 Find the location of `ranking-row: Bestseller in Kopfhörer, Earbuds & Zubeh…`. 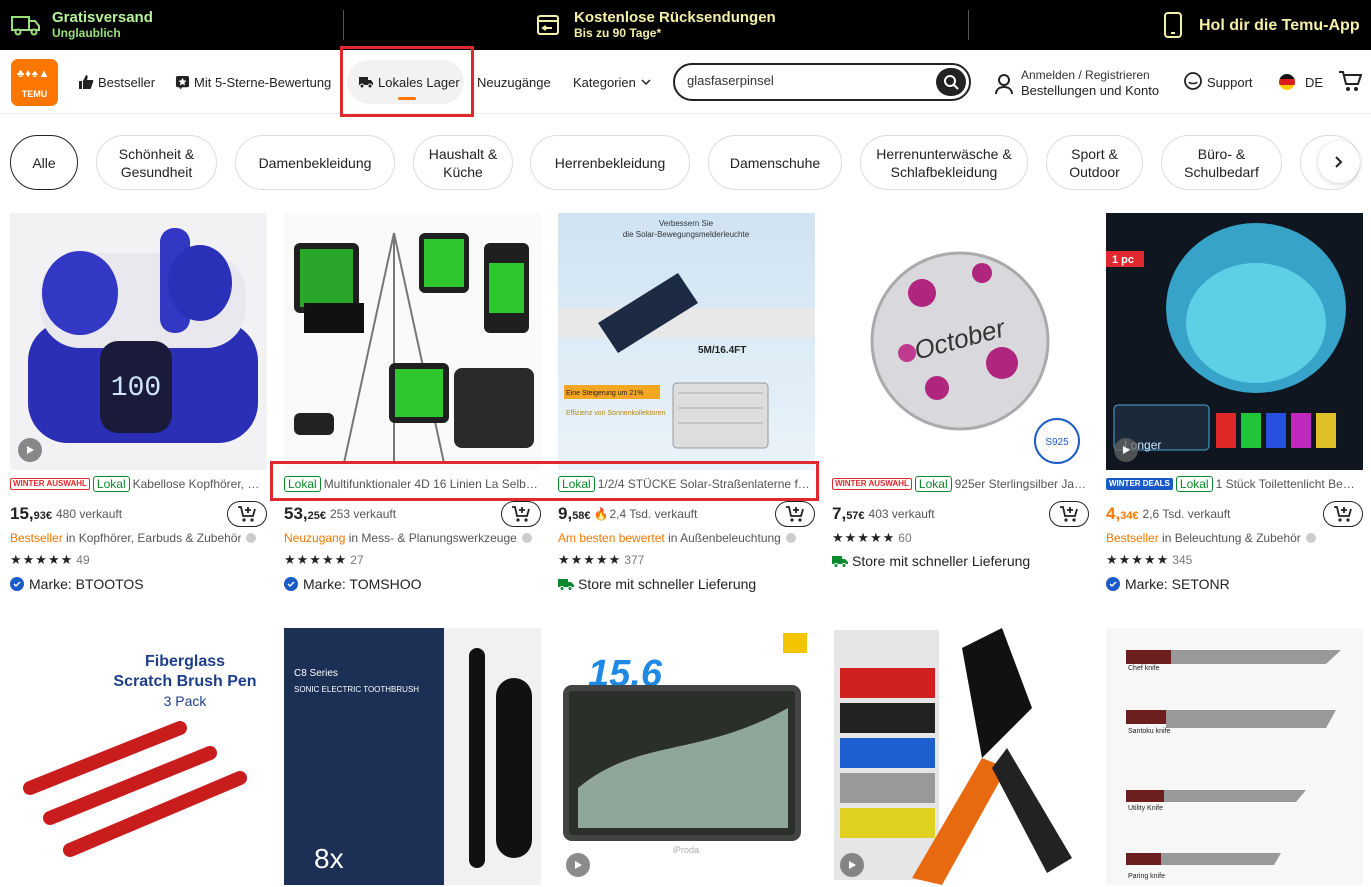

ranking-row: Bestseller in Kopfhörer, Earbuds & Zubeh… is located at coordinates (138, 538).